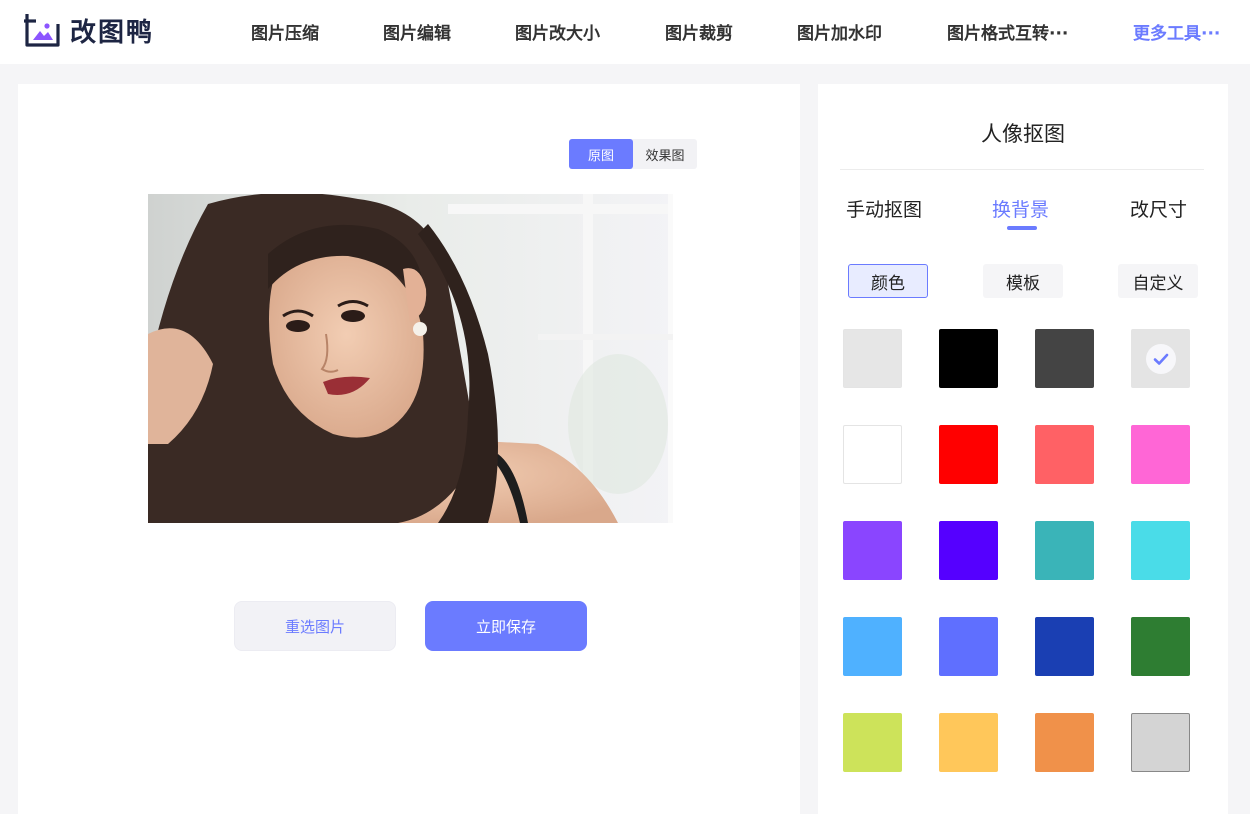 The width and height of the screenshot is (1250, 814). I want to click on subtab-template: 模板, so click(1023, 281).